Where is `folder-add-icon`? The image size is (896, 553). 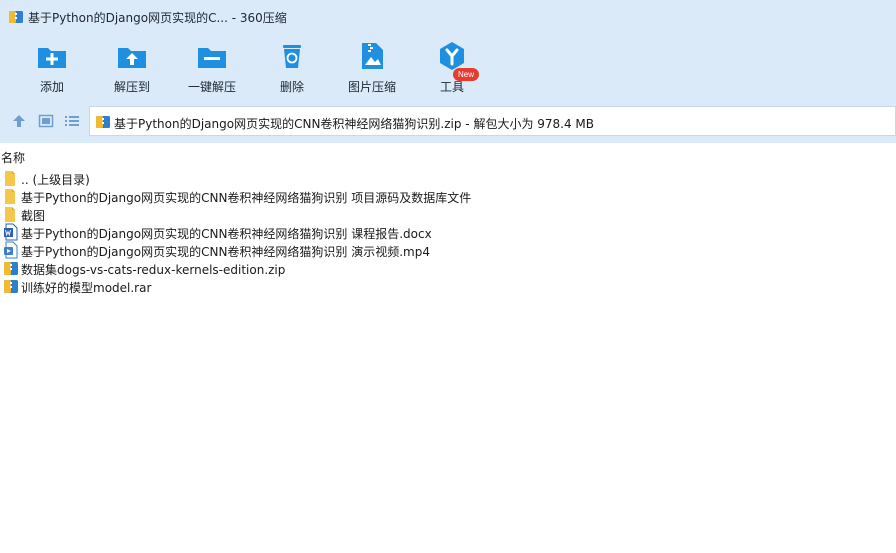
folder-add-icon is located at coordinates (52, 58).